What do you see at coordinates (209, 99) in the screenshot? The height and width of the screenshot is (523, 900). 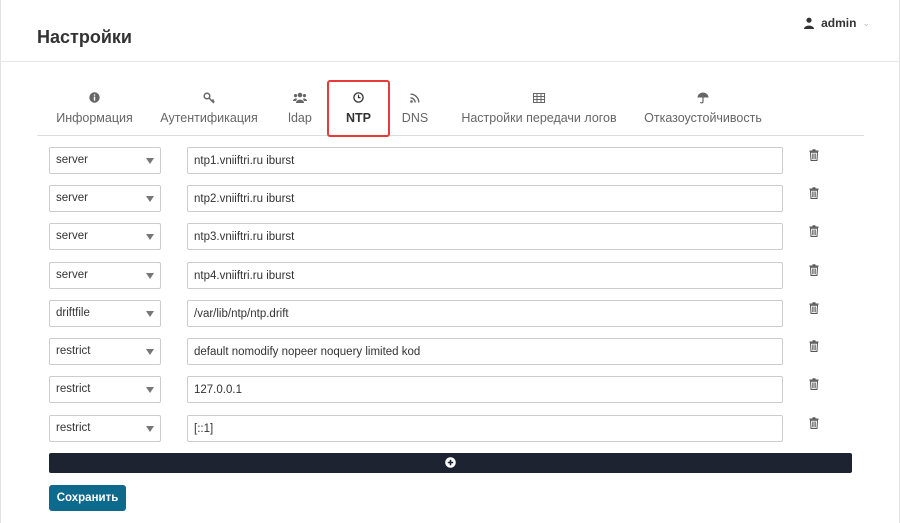 I see `key-icon` at bounding box center [209, 99].